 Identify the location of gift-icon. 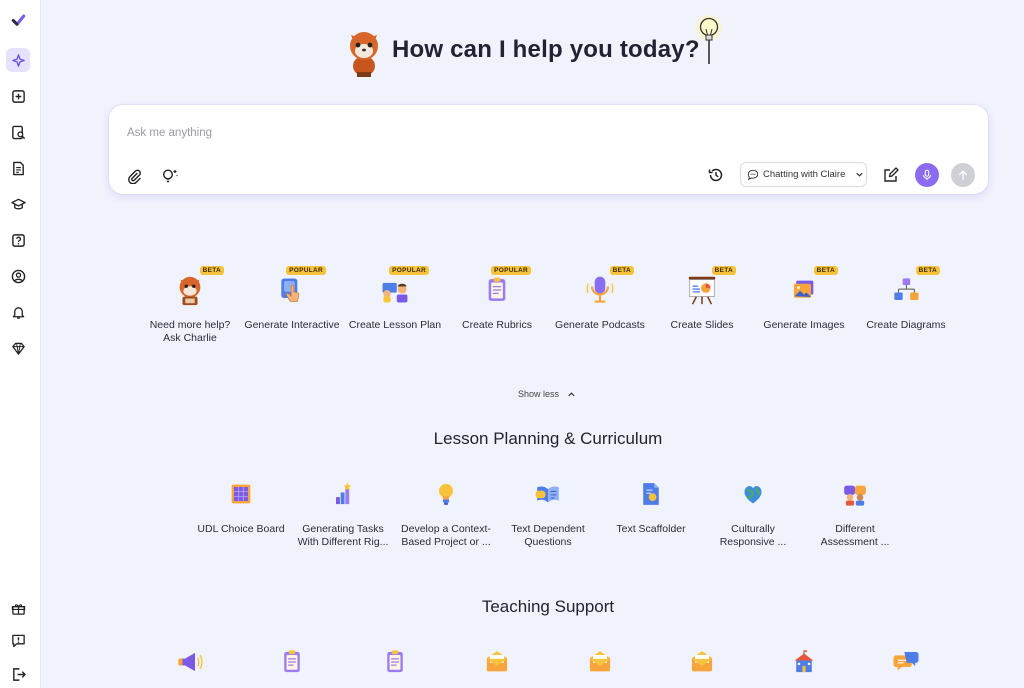
(18, 608).